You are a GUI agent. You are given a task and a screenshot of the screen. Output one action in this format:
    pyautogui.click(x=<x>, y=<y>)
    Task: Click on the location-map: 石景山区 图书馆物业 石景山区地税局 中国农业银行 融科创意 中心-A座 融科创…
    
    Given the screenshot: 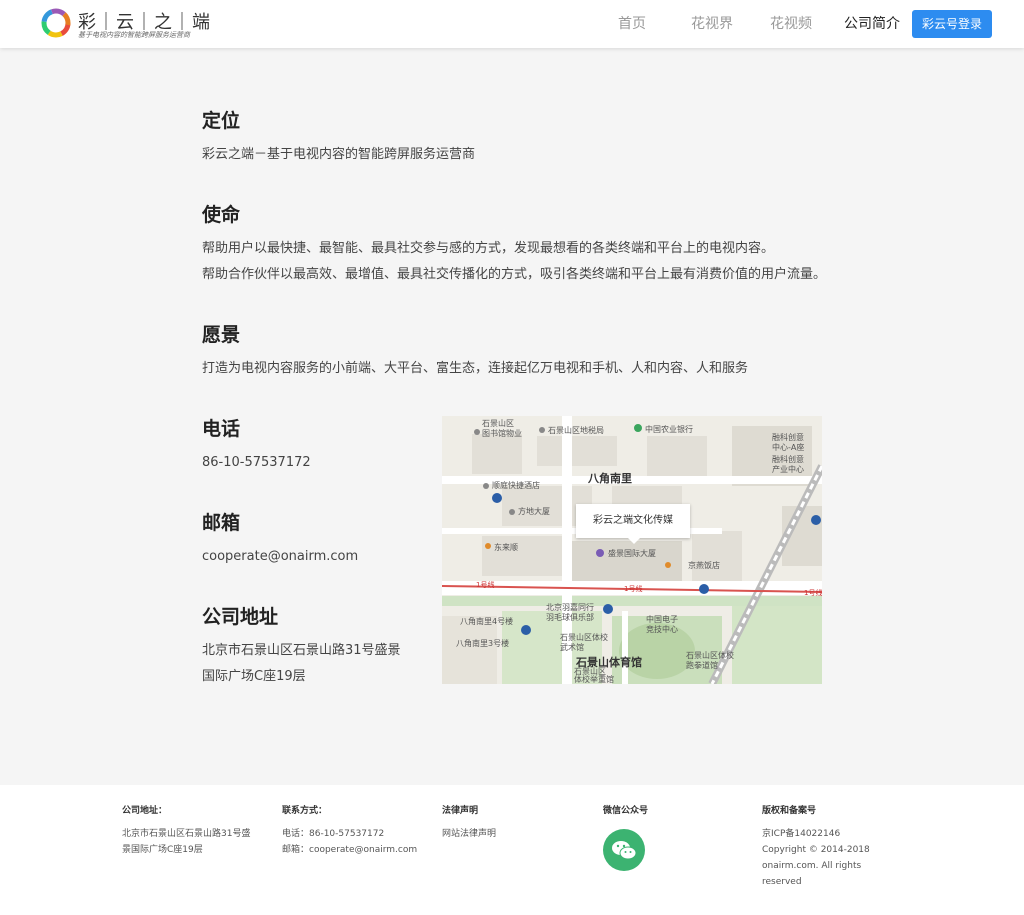 What is the action you would take?
    pyautogui.click(x=632, y=550)
    